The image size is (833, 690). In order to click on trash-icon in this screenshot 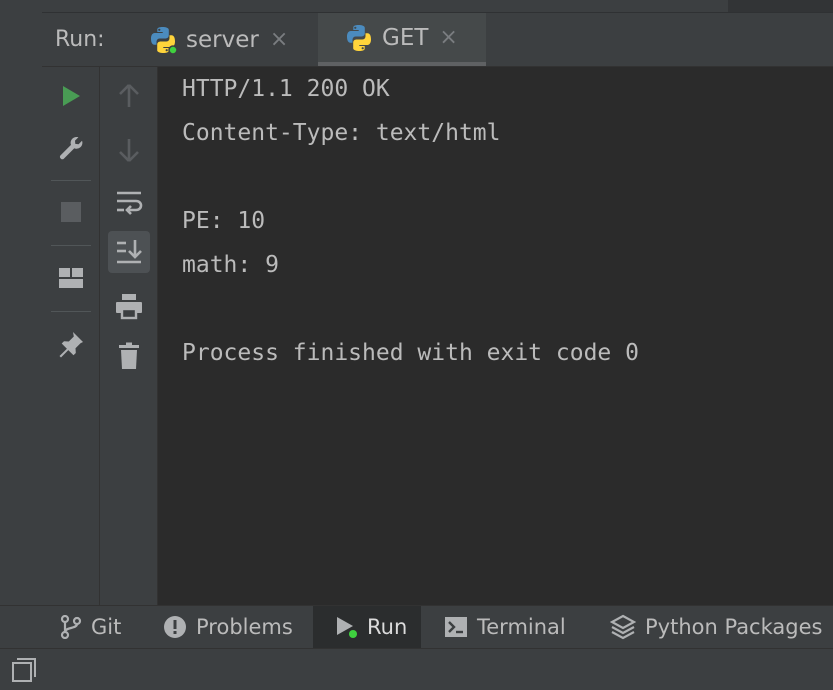, I will do `click(129, 355)`.